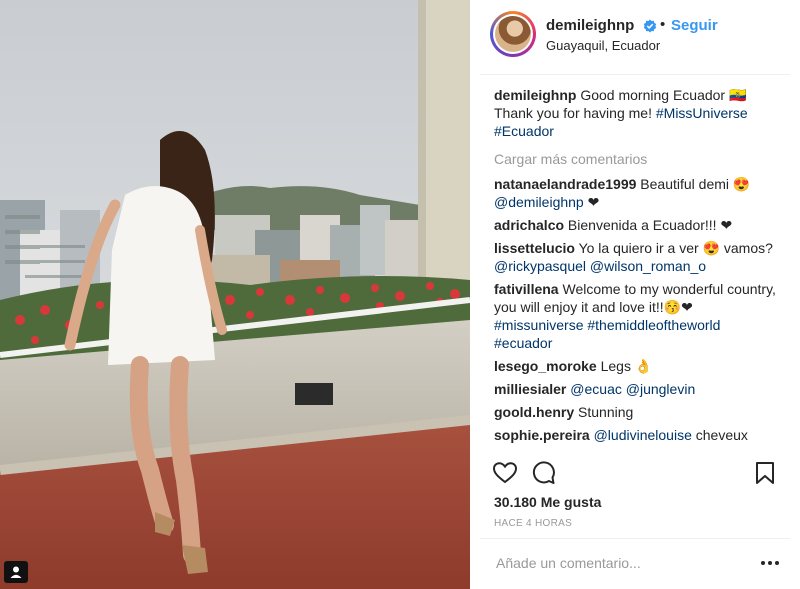 The image size is (800, 589). Describe the element at coordinates (694, 25) in the screenshot. I see `follow-button: Seguir` at that location.